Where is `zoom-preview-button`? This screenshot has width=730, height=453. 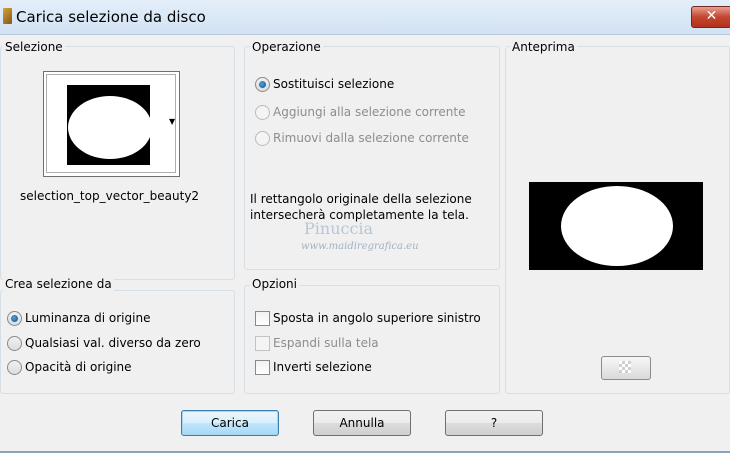
zoom-preview-button is located at coordinates (626, 368).